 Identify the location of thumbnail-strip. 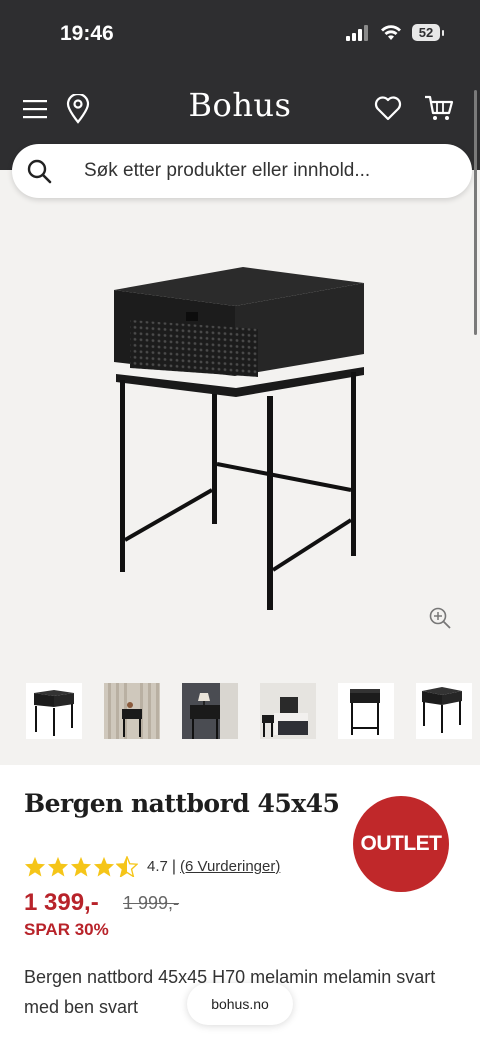
(249, 711).